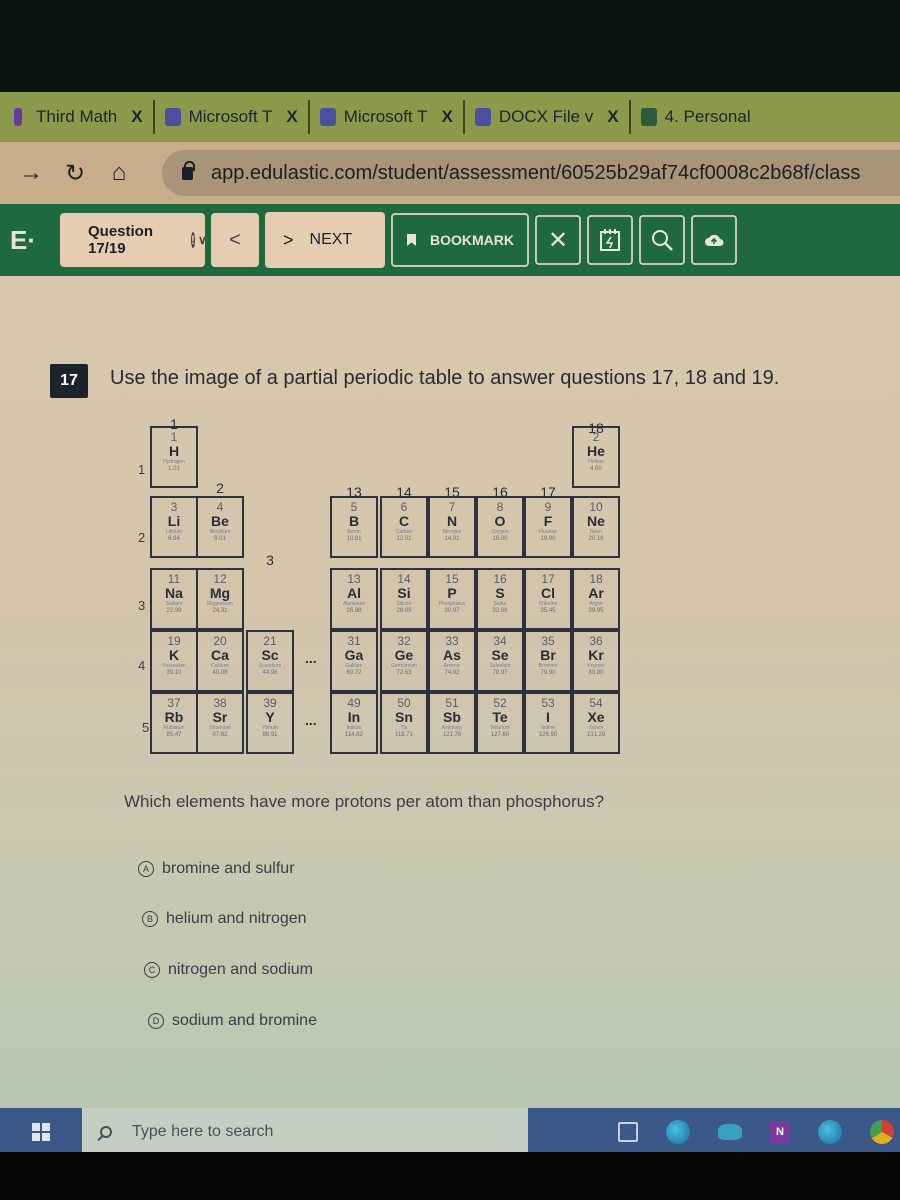  I want to click on scratchpad-button, so click(610, 240).